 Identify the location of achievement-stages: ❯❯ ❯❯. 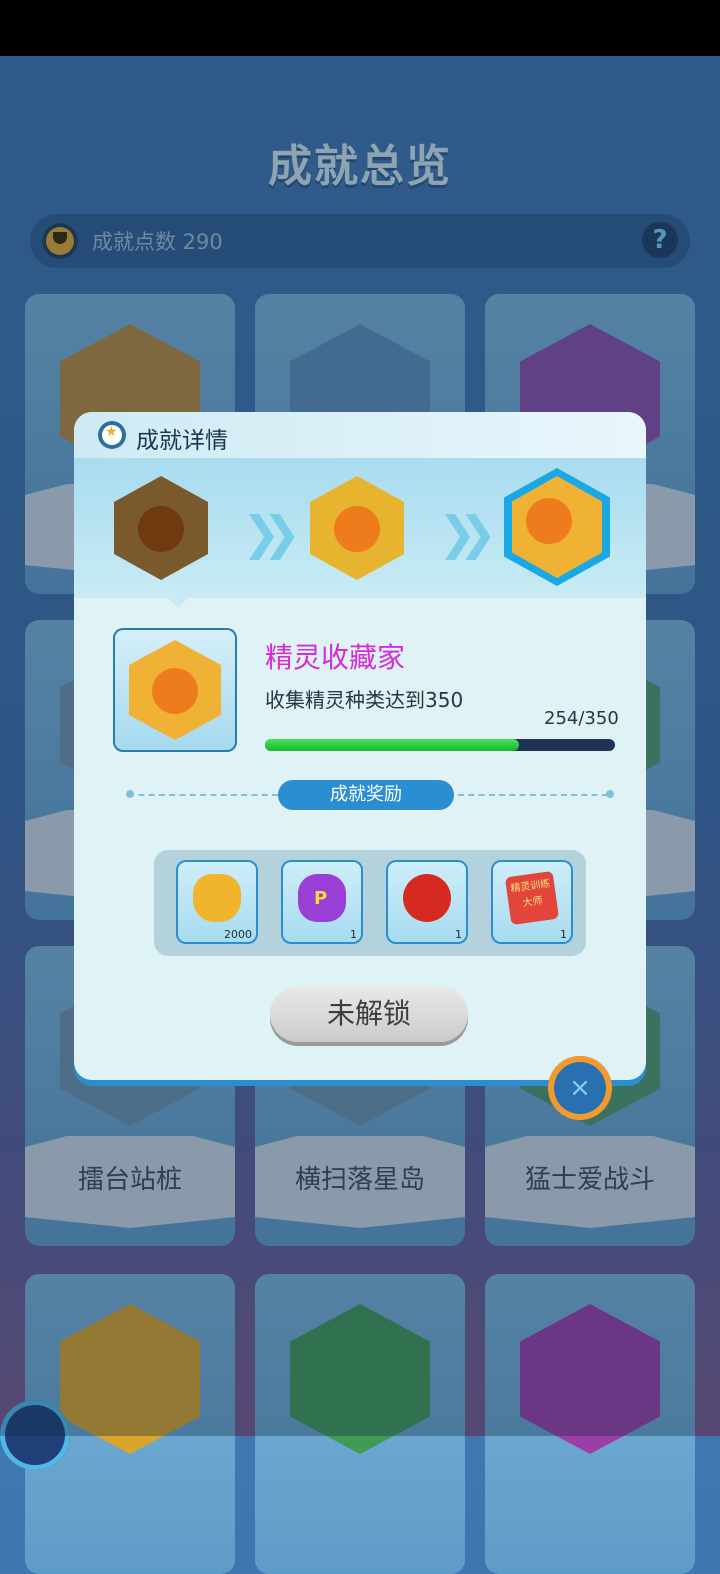
(360, 528).